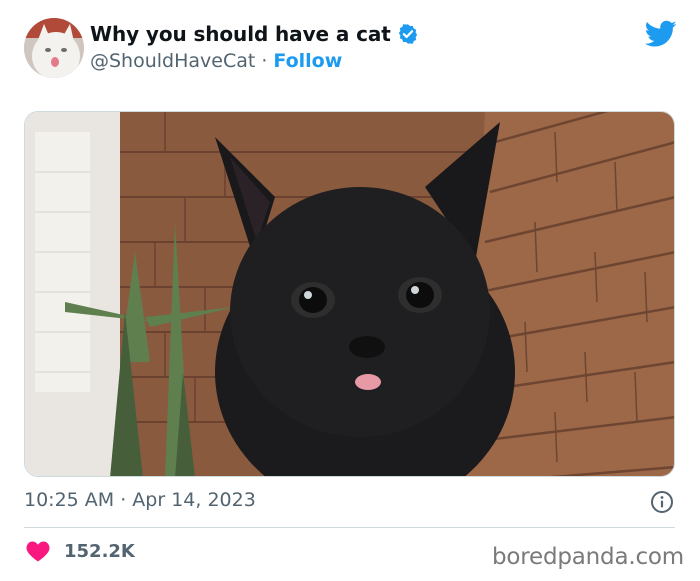 The image size is (700, 581). What do you see at coordinates (172, 61) in the screenshot?
I see `handle: @ShouldHaveCat` at bounding box center [172, 61].